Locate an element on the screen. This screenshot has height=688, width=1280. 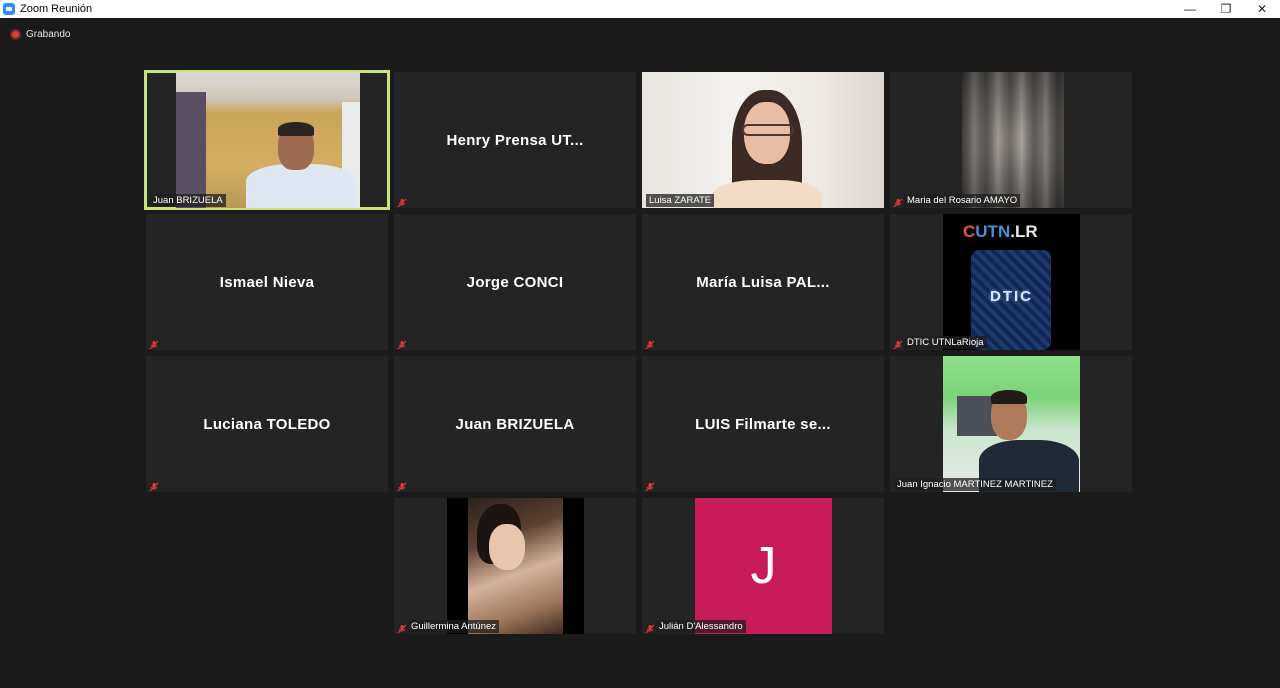
window-title: Zoom Reunión is located at coordinates (56, 9).